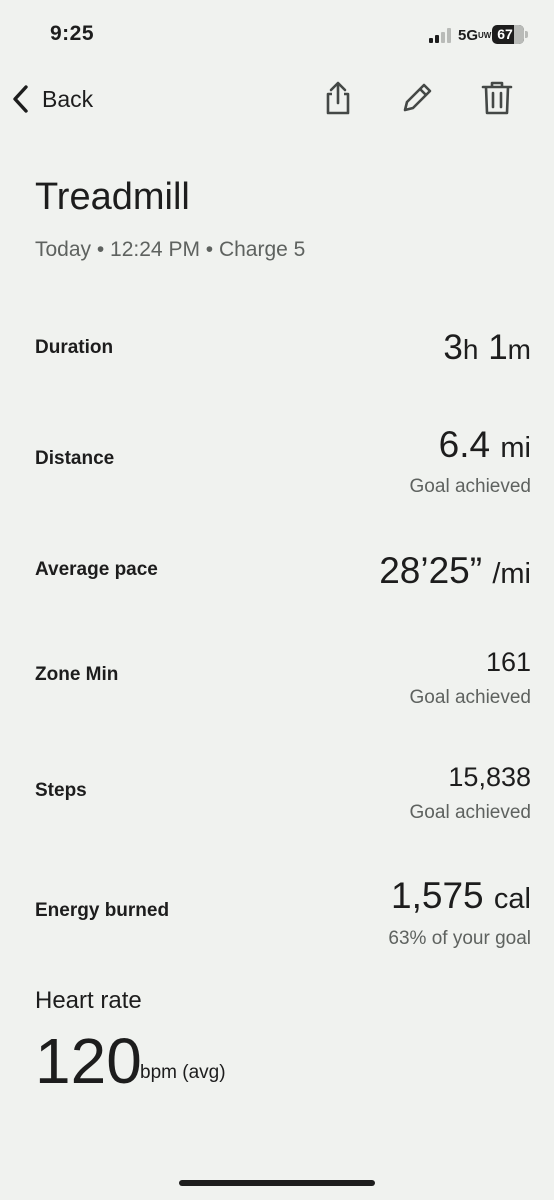 This screenshot has height=1200, width=554. I want to click on heart-rate-unit: bpm (avg), so click(183, 1072).